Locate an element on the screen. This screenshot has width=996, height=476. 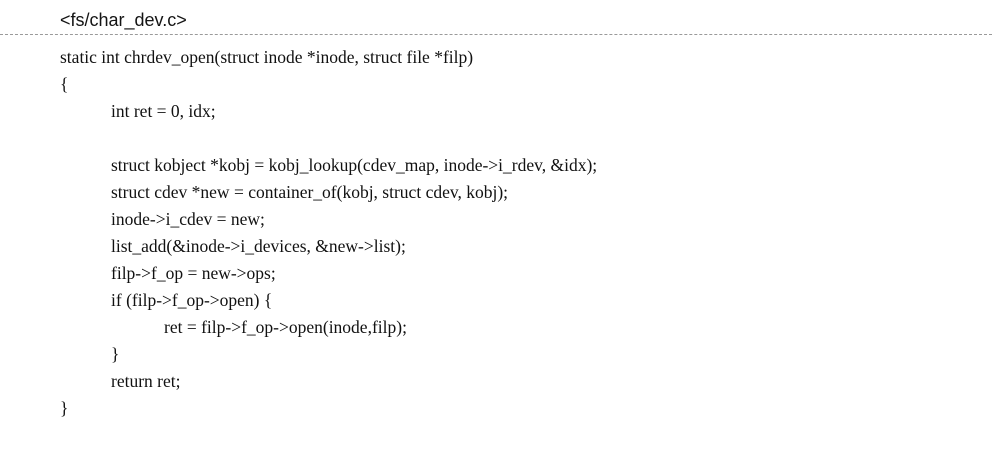
code-line: return ret; is located at coordinates (146, 381).